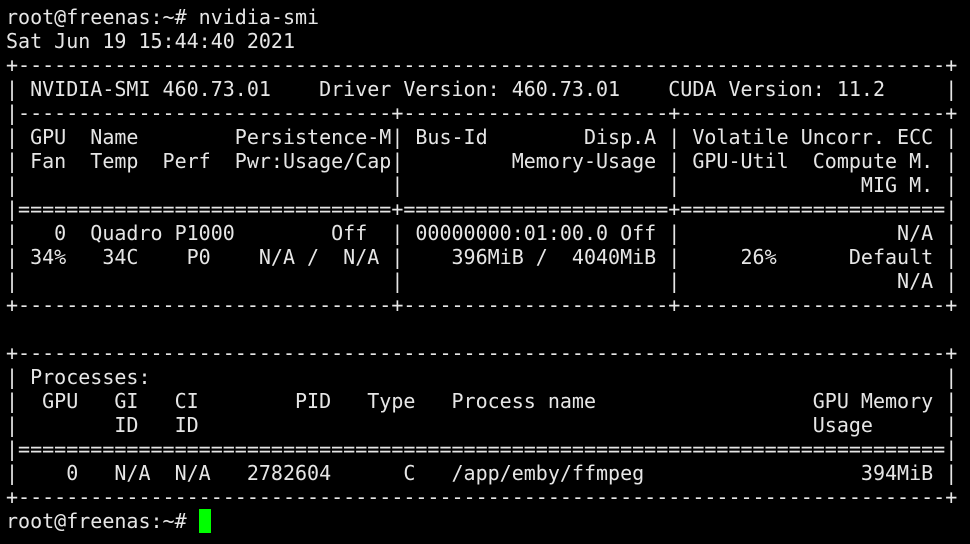 The height and width of the screenshot is (544, 970). What do you see at coordinates (482, 185) in the screenshot?
I see `gpu-header-line-3: | | | MIG M. |` at bounding box center [482, 185].